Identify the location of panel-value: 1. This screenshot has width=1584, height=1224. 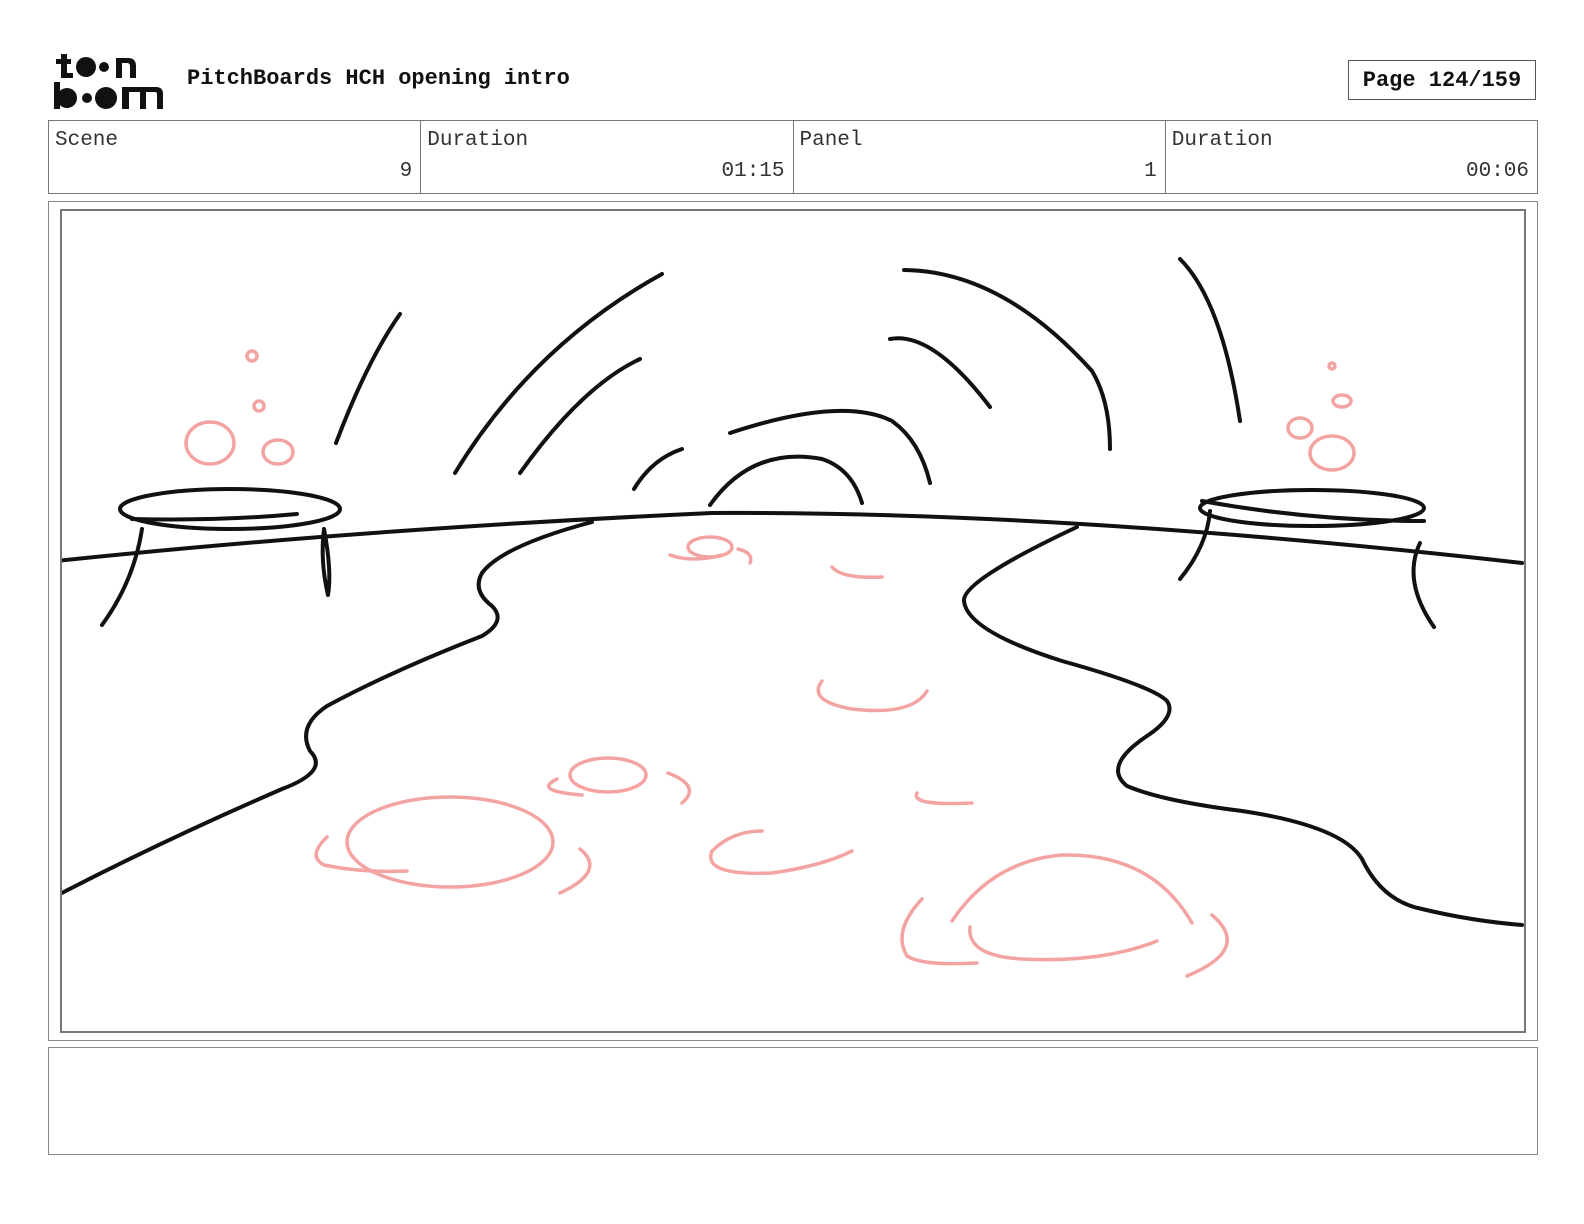
(1150, 171).